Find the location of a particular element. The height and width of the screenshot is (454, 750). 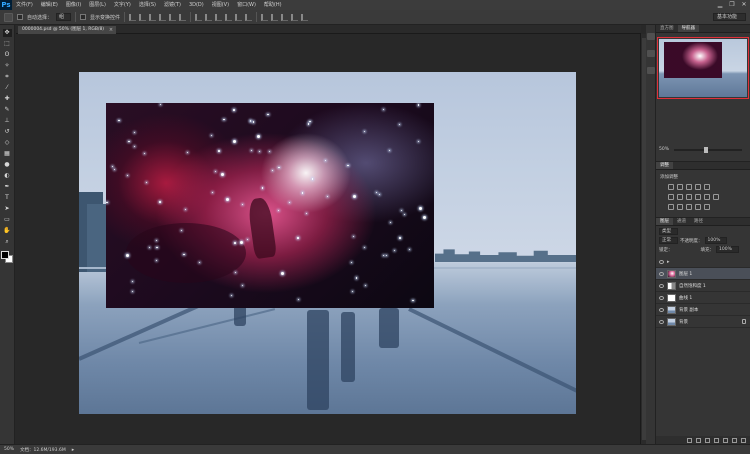

magic-wand-tool-icon: ✧ is located at coordinates (7, 66).